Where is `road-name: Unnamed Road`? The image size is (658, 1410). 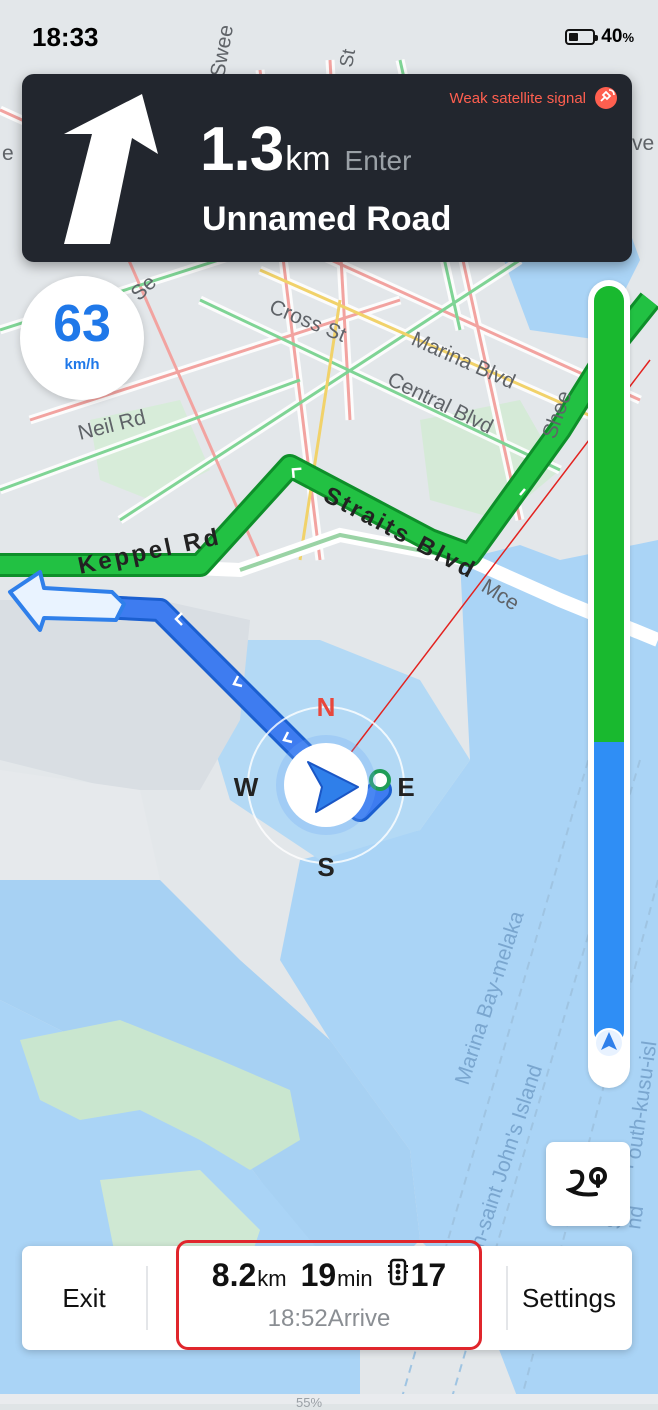 road-name: Unnamed Road is located at coordinates (327, 219).